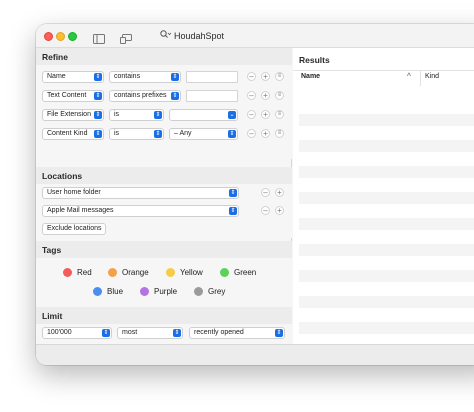 Image resolution: width=474 pixels, height=412 pixels. What do you see at coordinates (164, 315) in the screenshot?
I see `limit-header: Limit` at bounding box center [164, 315].